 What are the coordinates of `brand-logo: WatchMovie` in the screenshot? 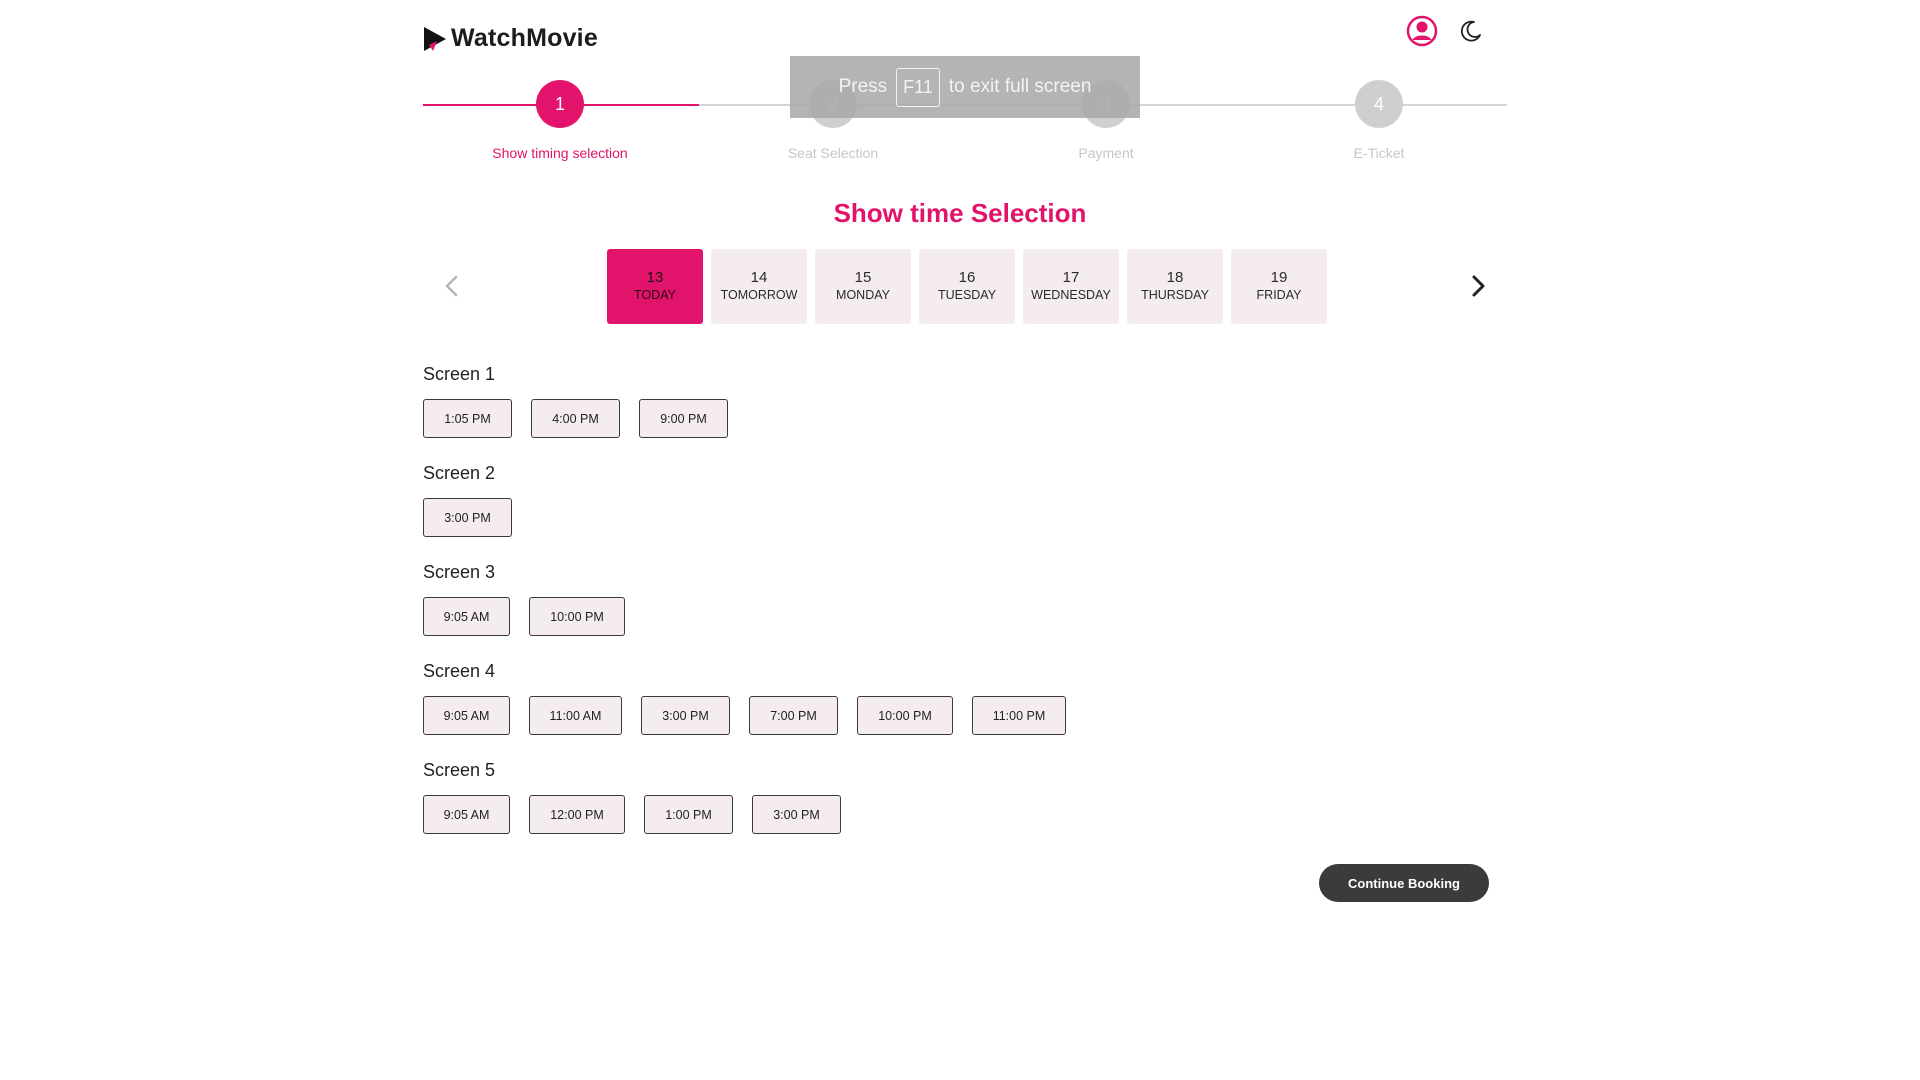 It's located at (510, 38).